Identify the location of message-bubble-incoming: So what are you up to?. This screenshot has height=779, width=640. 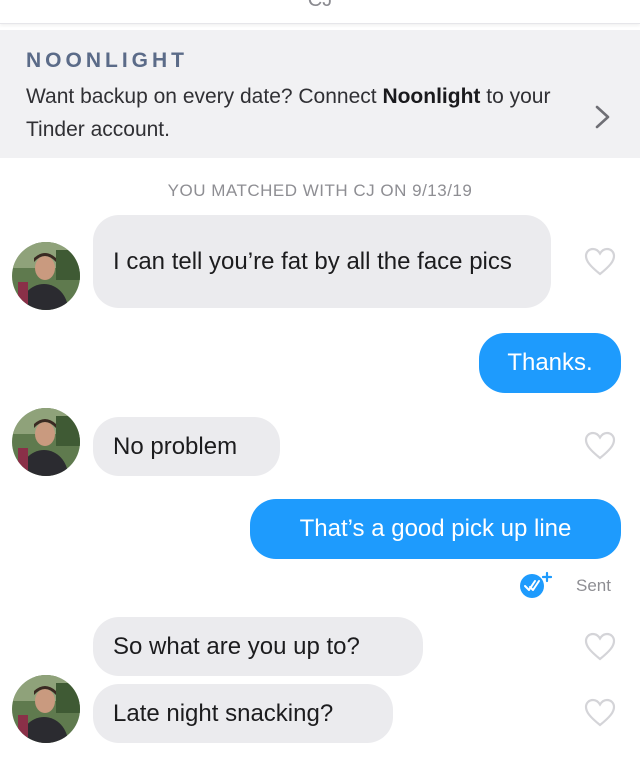
(258, 646).